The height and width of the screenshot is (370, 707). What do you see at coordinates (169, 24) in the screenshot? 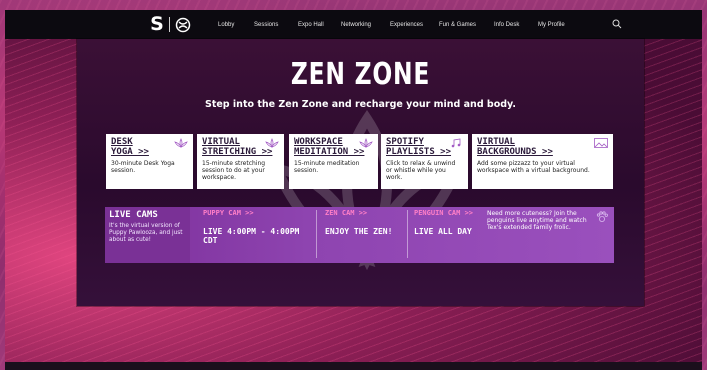
I see `logo-divider` at bounding box center [169, 24].